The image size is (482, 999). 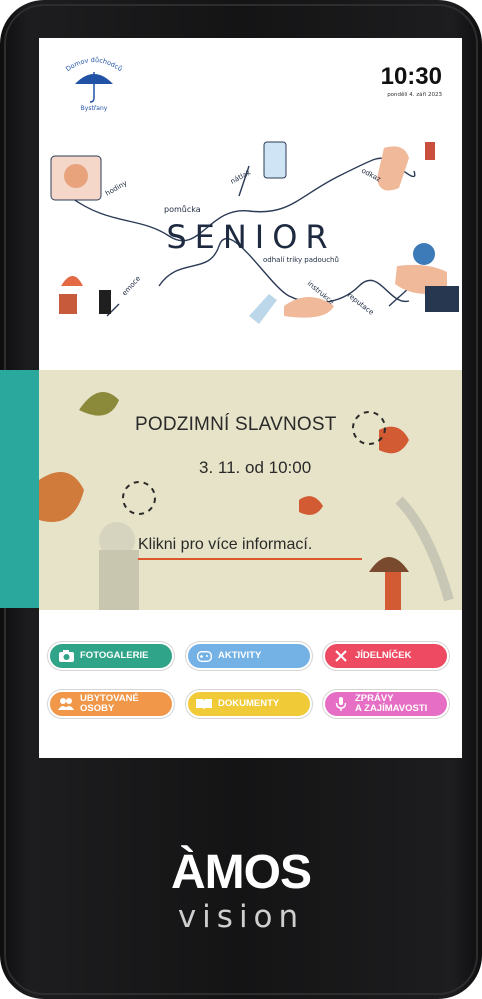 I want to click on senior-title: SENIOR, so click(x=250, y=237).